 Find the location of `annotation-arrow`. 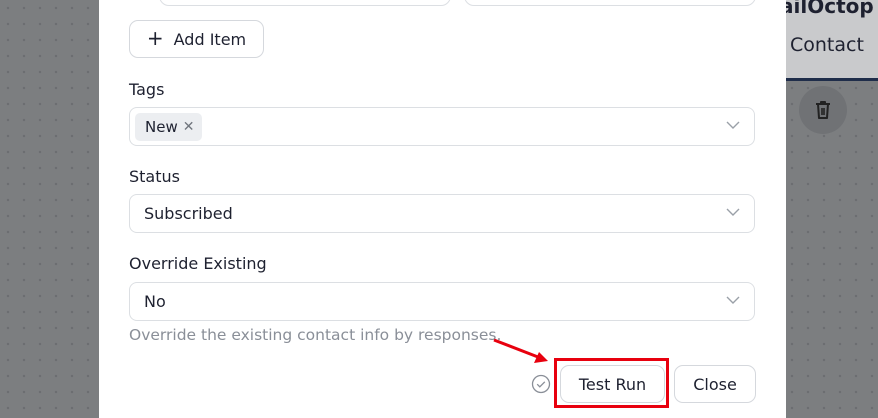

annotation-arrow is located at coordinates (520, 350).